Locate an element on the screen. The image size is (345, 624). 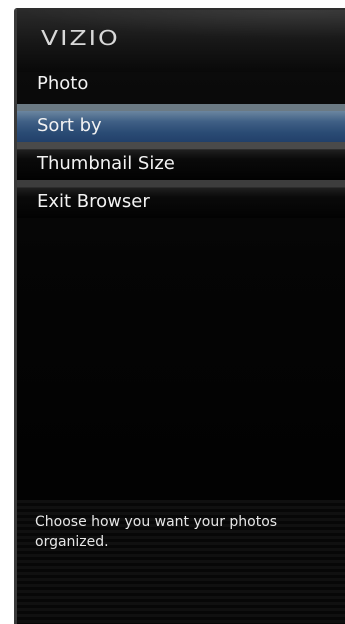
menu-item-label: Sort by is located at coordinates (69, 125).